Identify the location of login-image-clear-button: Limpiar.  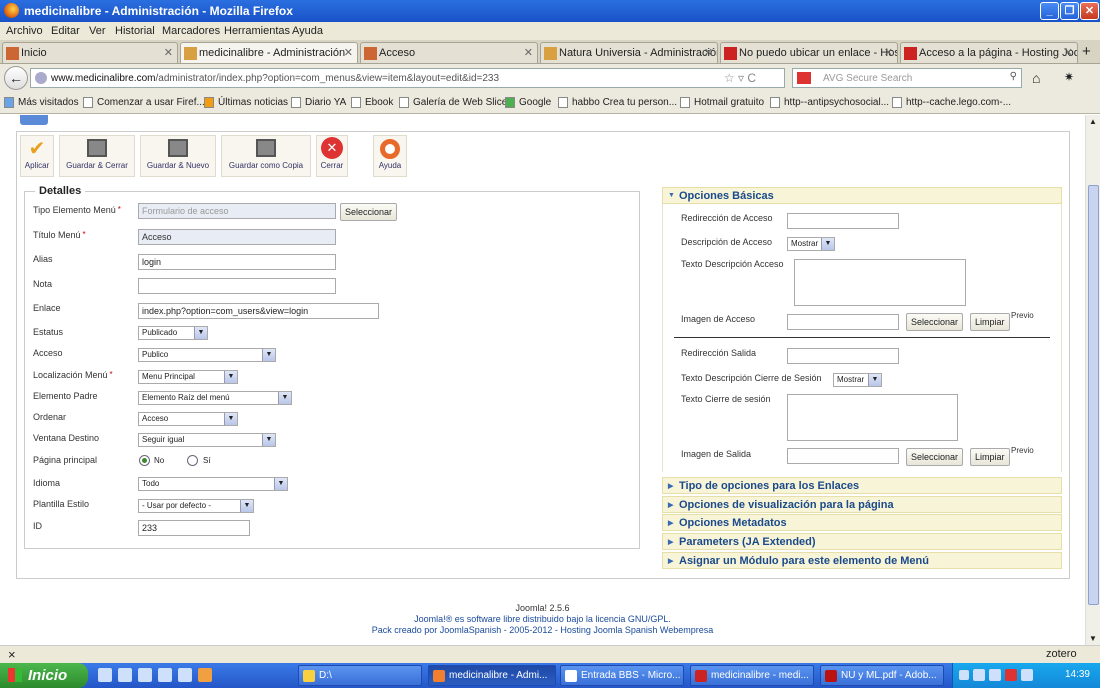
(990, 322).